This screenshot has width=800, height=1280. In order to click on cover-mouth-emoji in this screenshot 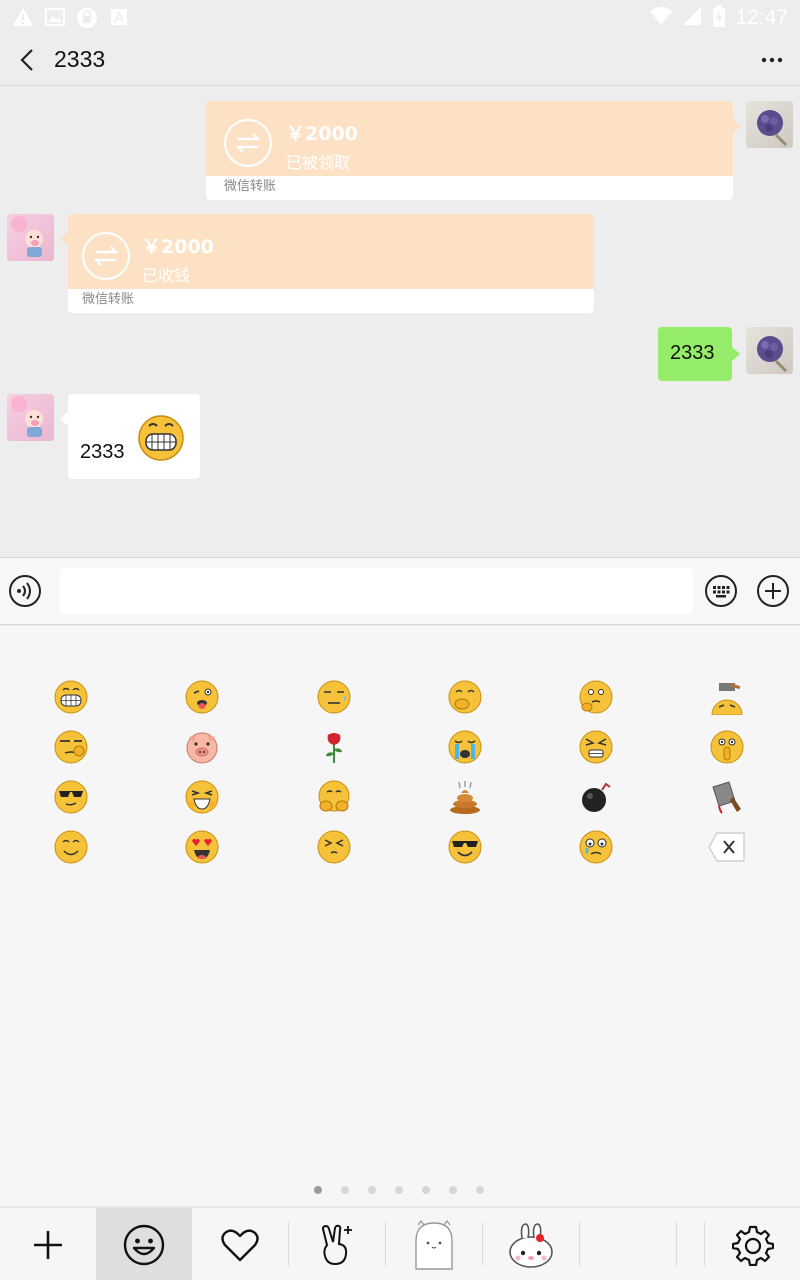, I will do `click(465, 697)`.